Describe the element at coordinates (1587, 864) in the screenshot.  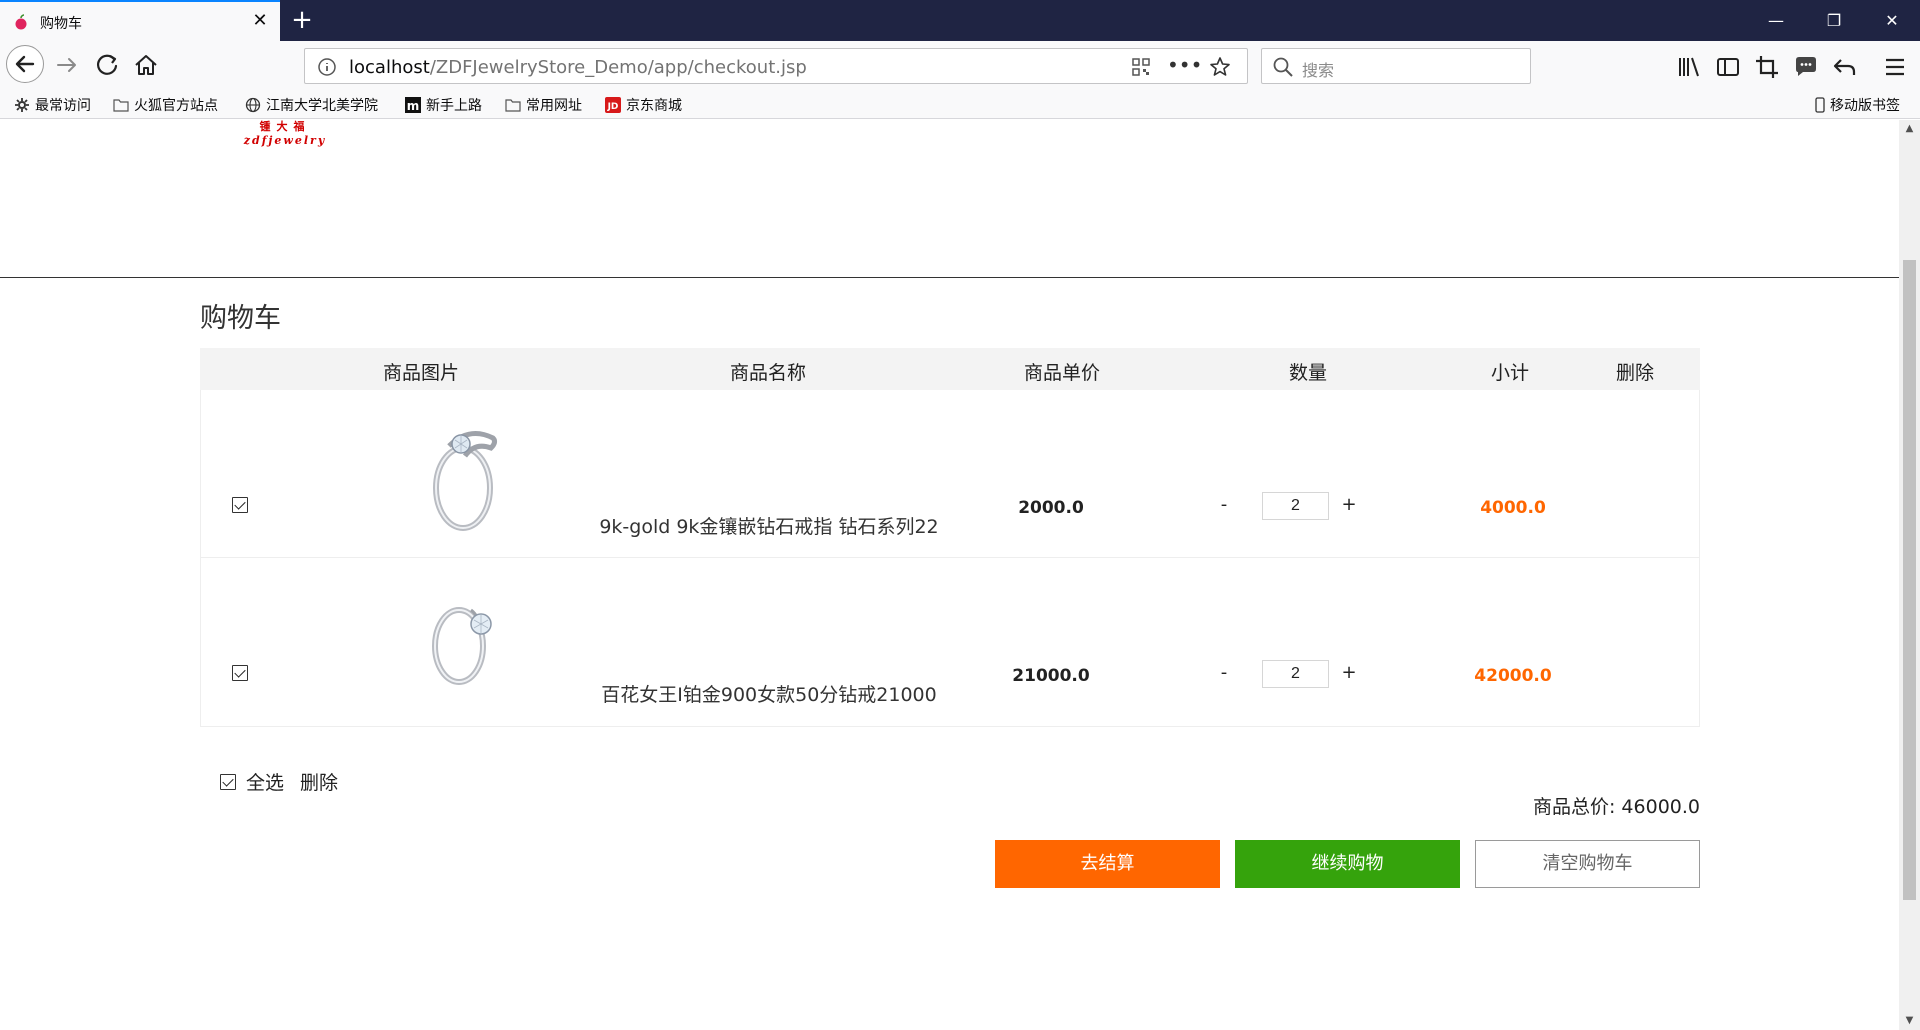
I see `clear-cart-button: 清空购物车` at that location.